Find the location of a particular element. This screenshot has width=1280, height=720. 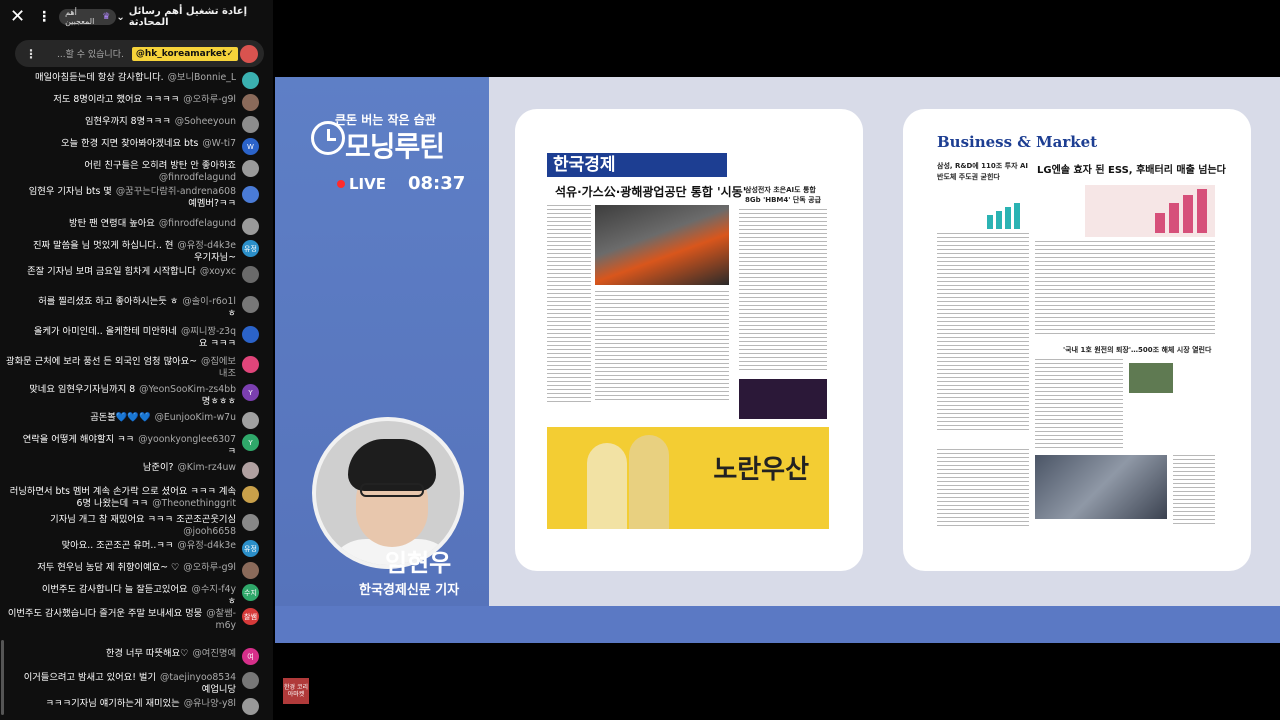

chat-message-text: 맞아요.. 조곤조곤 유머..ㅋㅋ is located at coordinates (117, 545).